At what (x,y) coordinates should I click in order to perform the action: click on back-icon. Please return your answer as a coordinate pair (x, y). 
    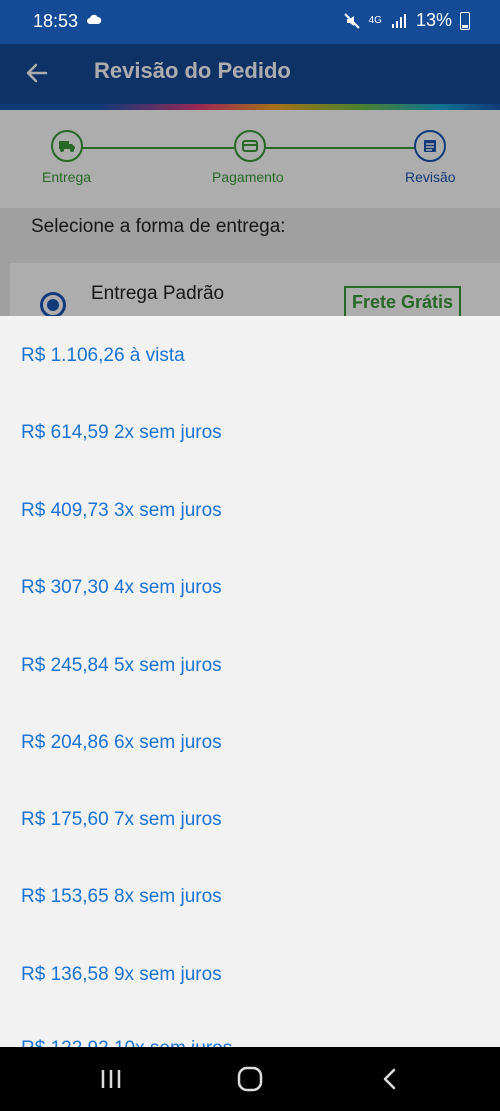
    Looking at the image, I should click on (390, 1079).